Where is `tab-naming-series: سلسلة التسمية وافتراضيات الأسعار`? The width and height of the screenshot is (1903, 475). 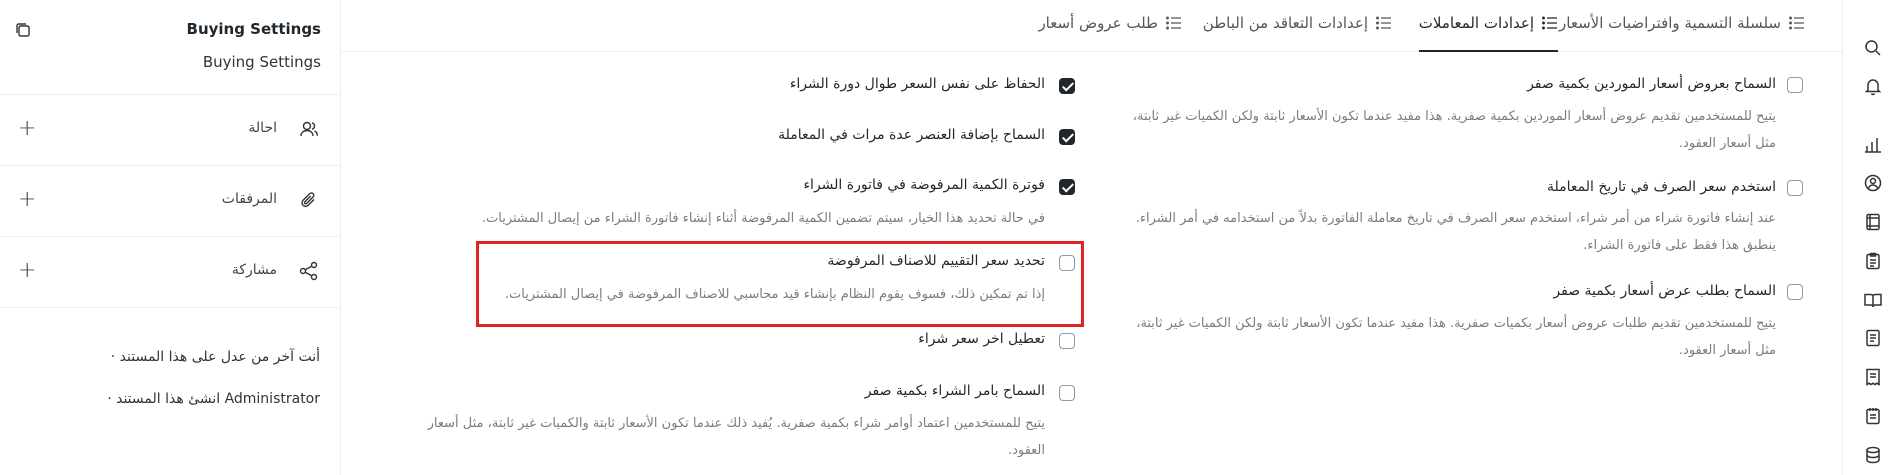 tab-naming-series: سلسلة التسمية وافتراضيات الأسعار is located at coordinates (1682, 33).